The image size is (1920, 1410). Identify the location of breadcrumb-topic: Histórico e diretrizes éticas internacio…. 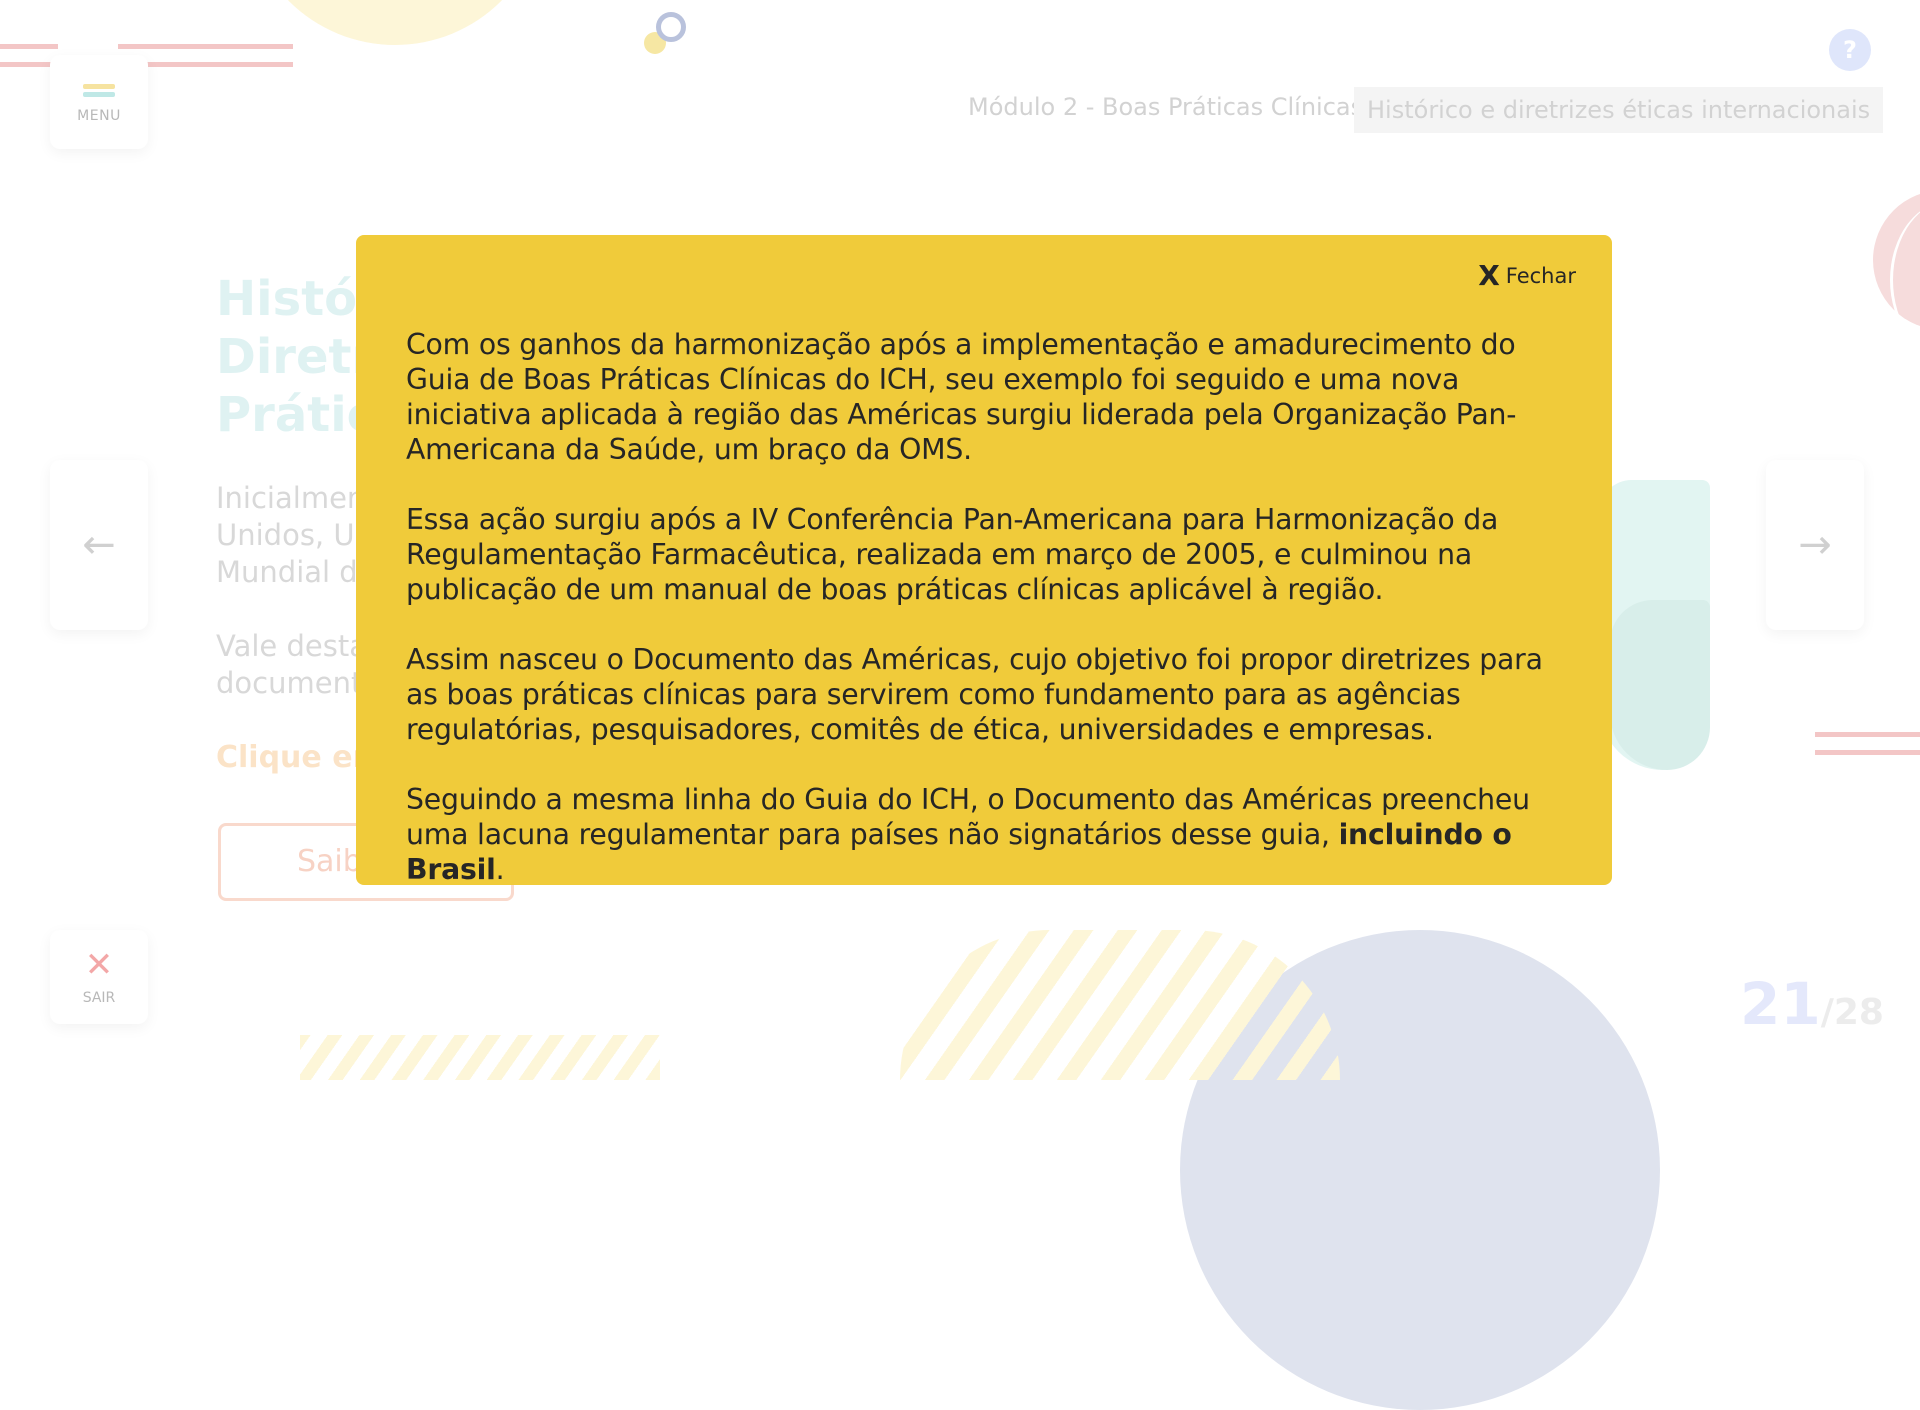
(1619, 110).